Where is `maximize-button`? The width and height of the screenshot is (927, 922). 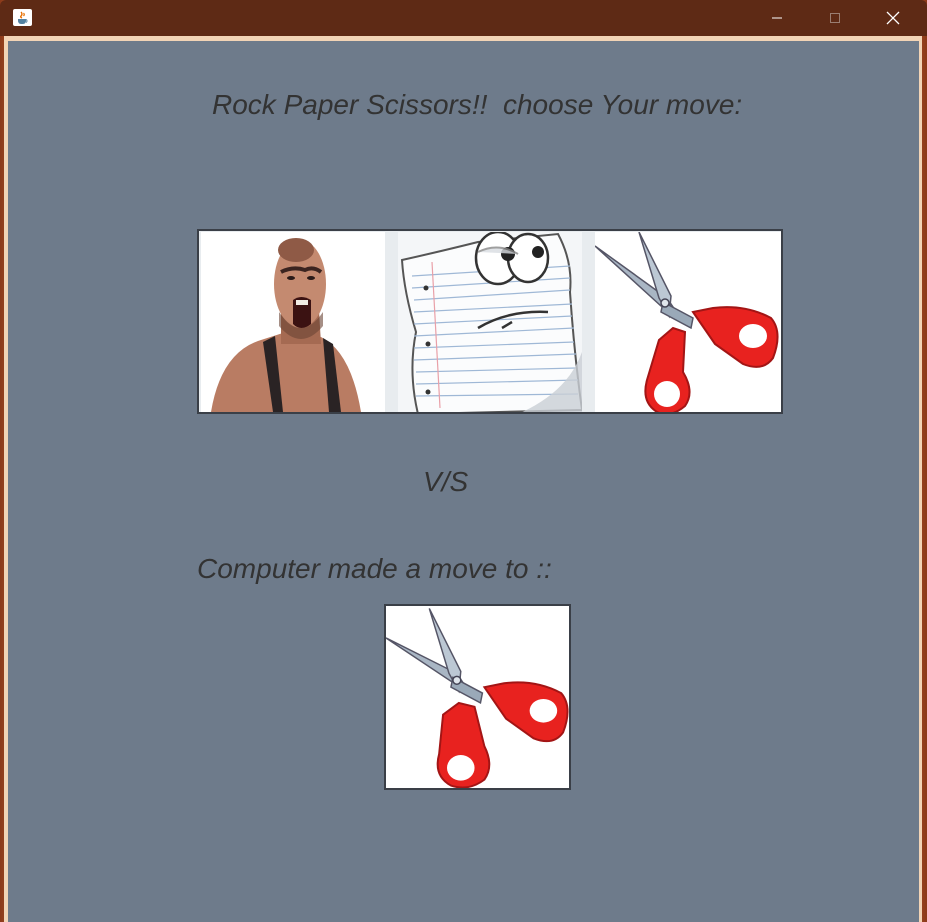 maximize-button is located at coordinates (835, 18).